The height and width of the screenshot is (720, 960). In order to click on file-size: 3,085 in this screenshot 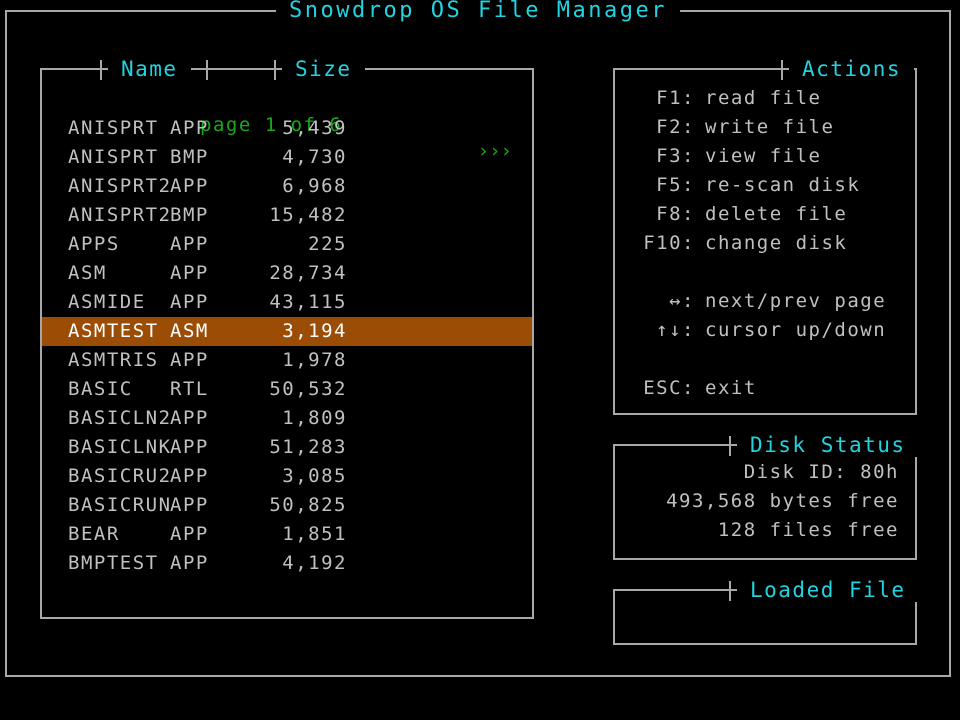, I will do `click(314, 476)`.